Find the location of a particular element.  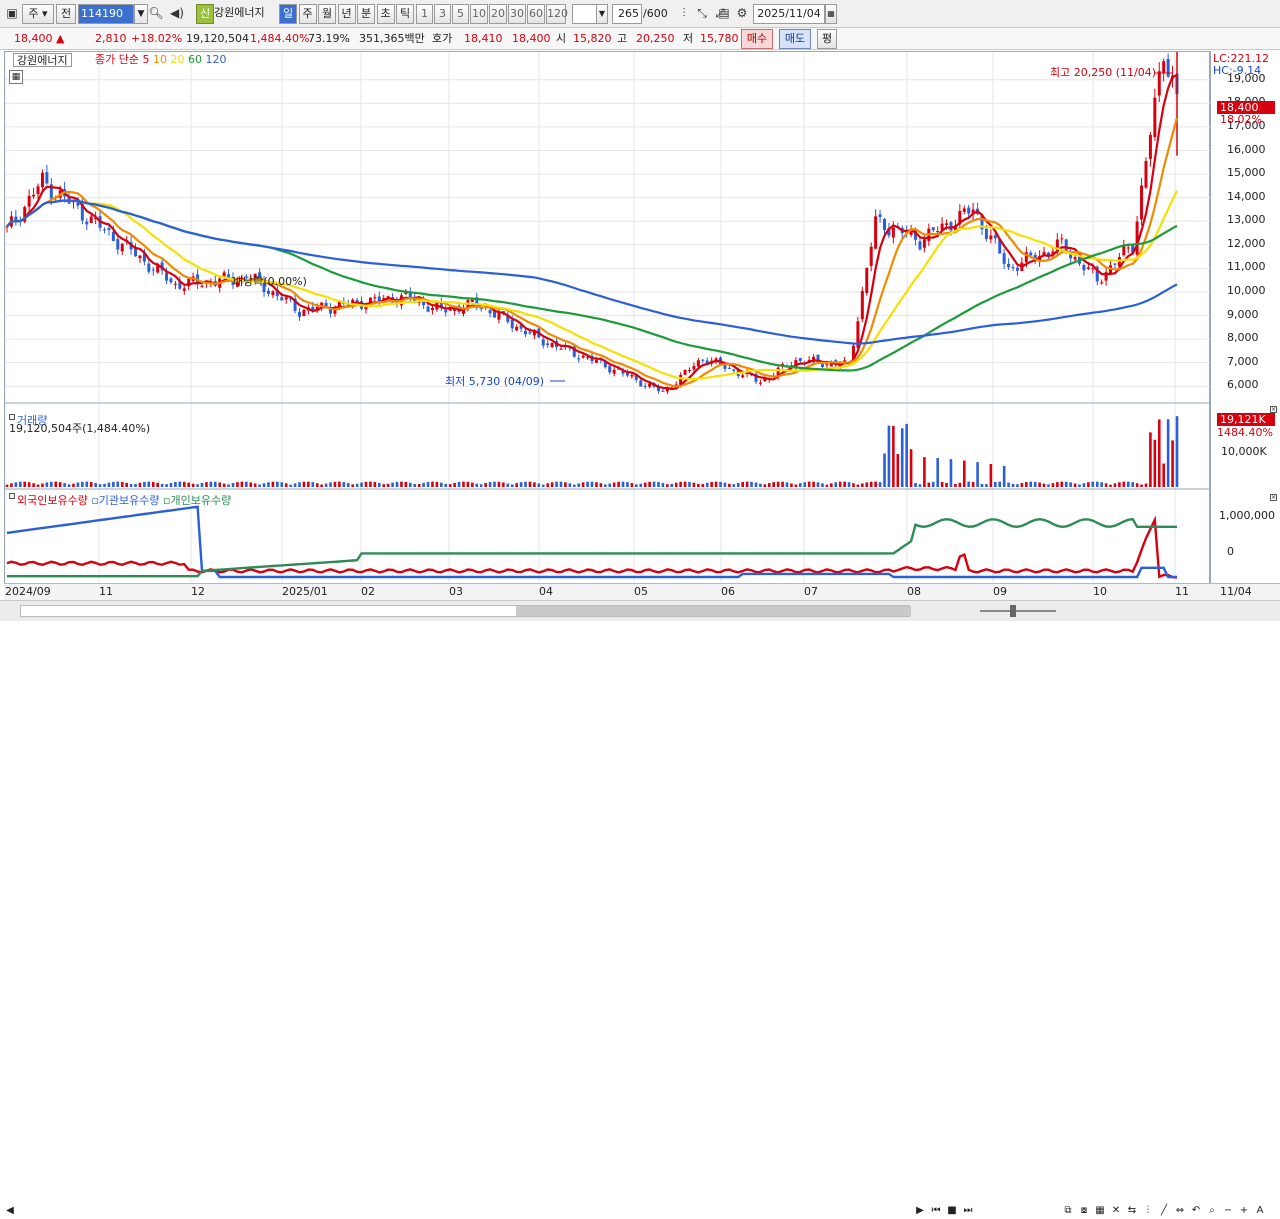

volume-pct-tag: 1484.40% is located at coordinates (1245, 432).